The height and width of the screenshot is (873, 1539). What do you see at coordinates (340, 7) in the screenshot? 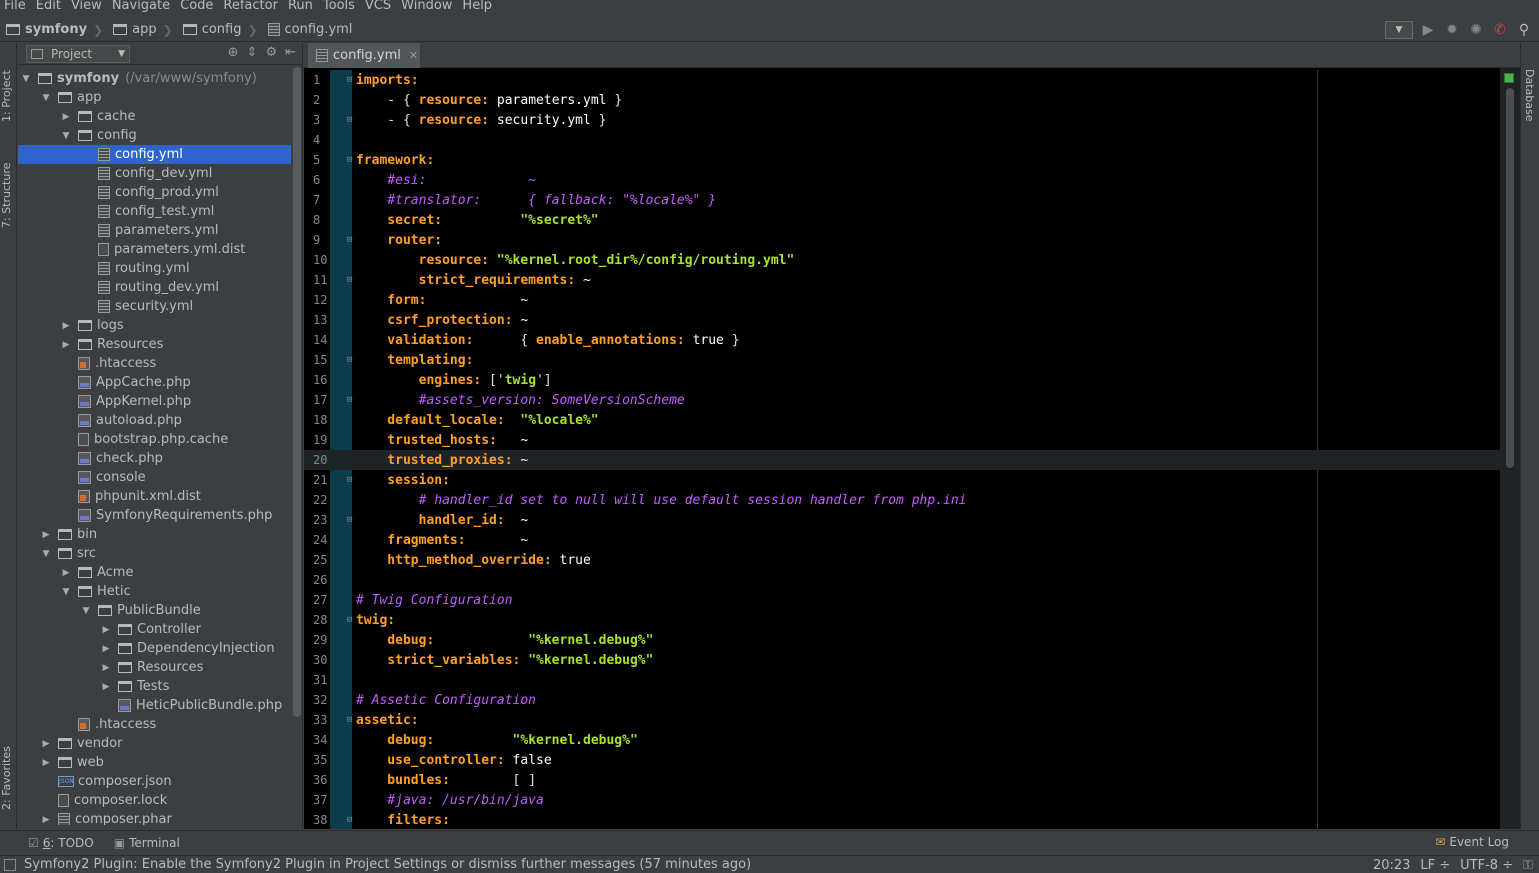
I see `menu-tools: Tools` at bounding box center [340, 7].